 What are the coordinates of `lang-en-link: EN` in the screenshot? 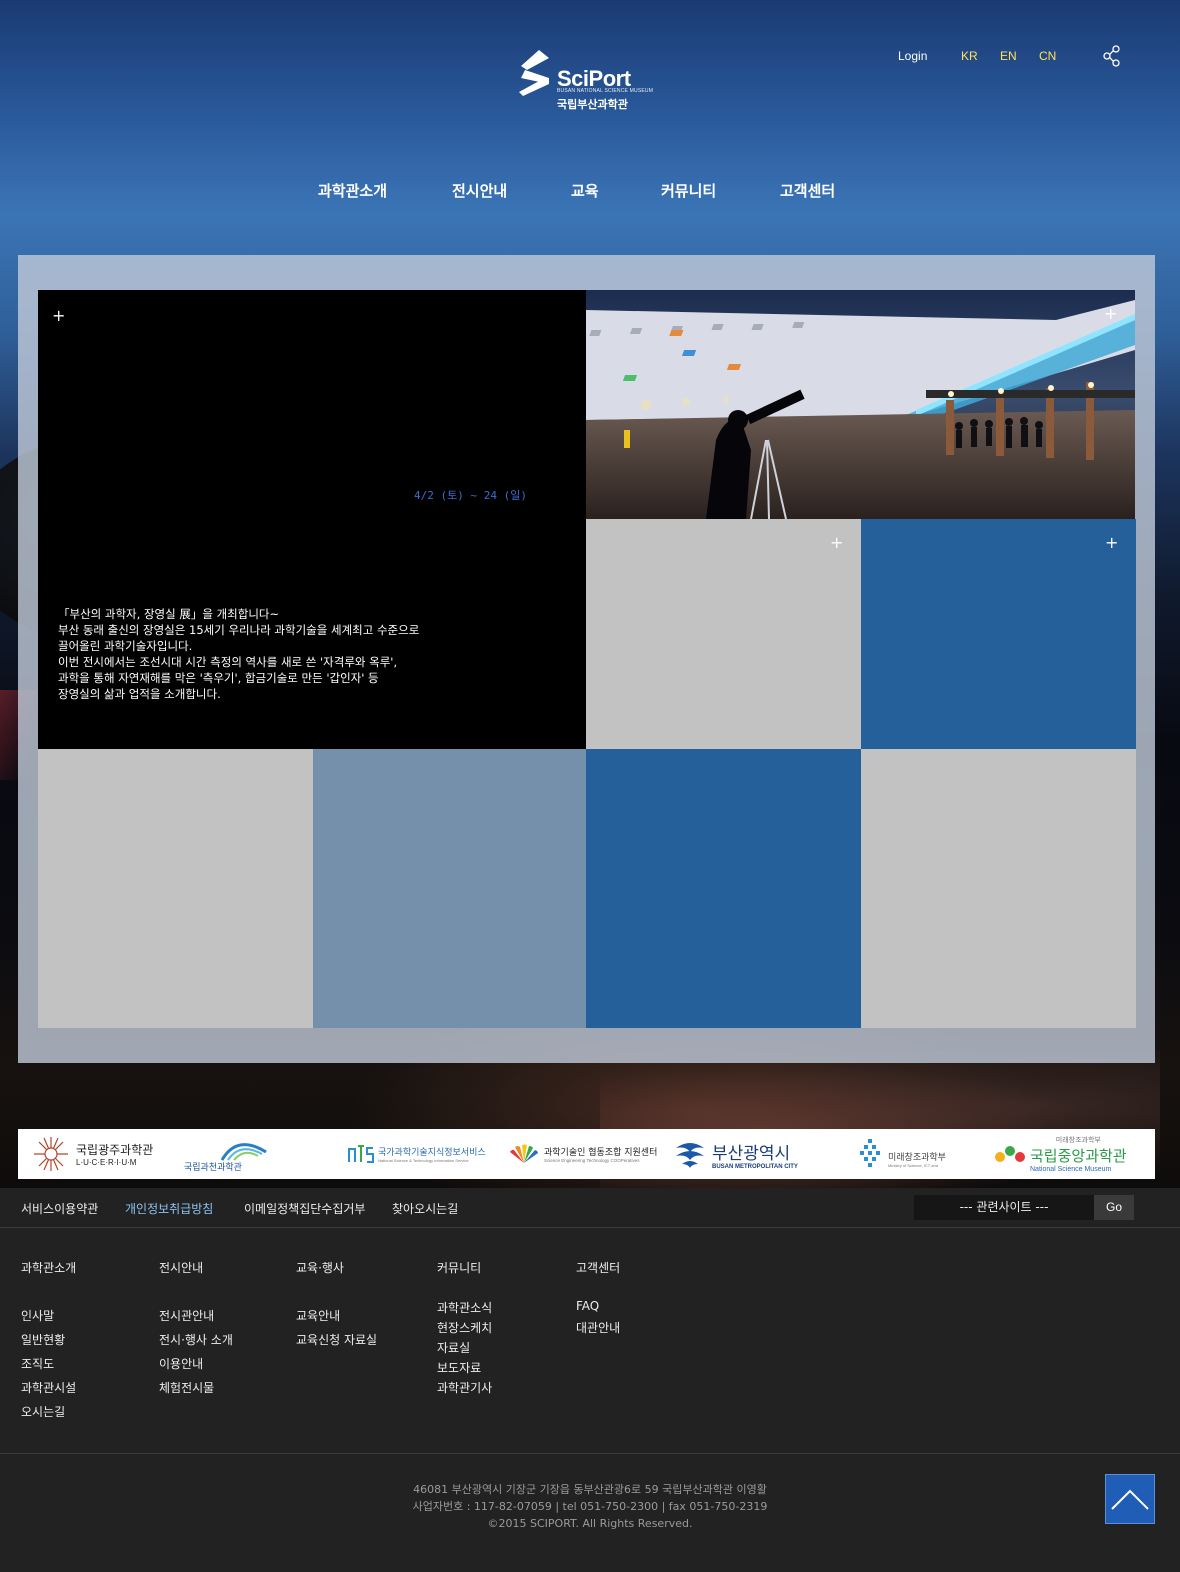 It's located at (1008, 56).